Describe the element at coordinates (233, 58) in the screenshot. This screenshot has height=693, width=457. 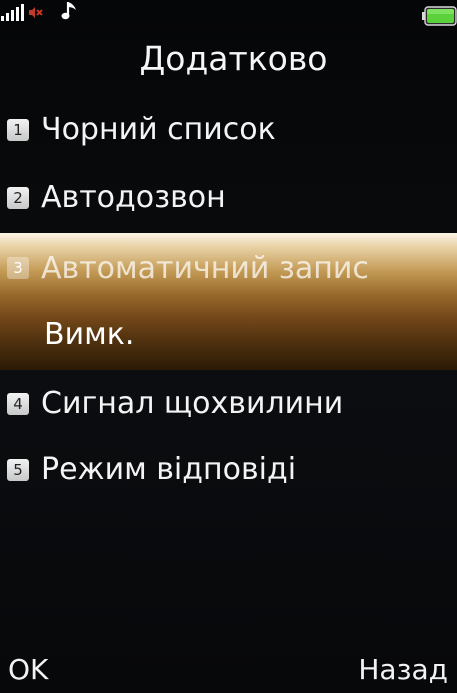
I see `page-title: Додатково` at that location.